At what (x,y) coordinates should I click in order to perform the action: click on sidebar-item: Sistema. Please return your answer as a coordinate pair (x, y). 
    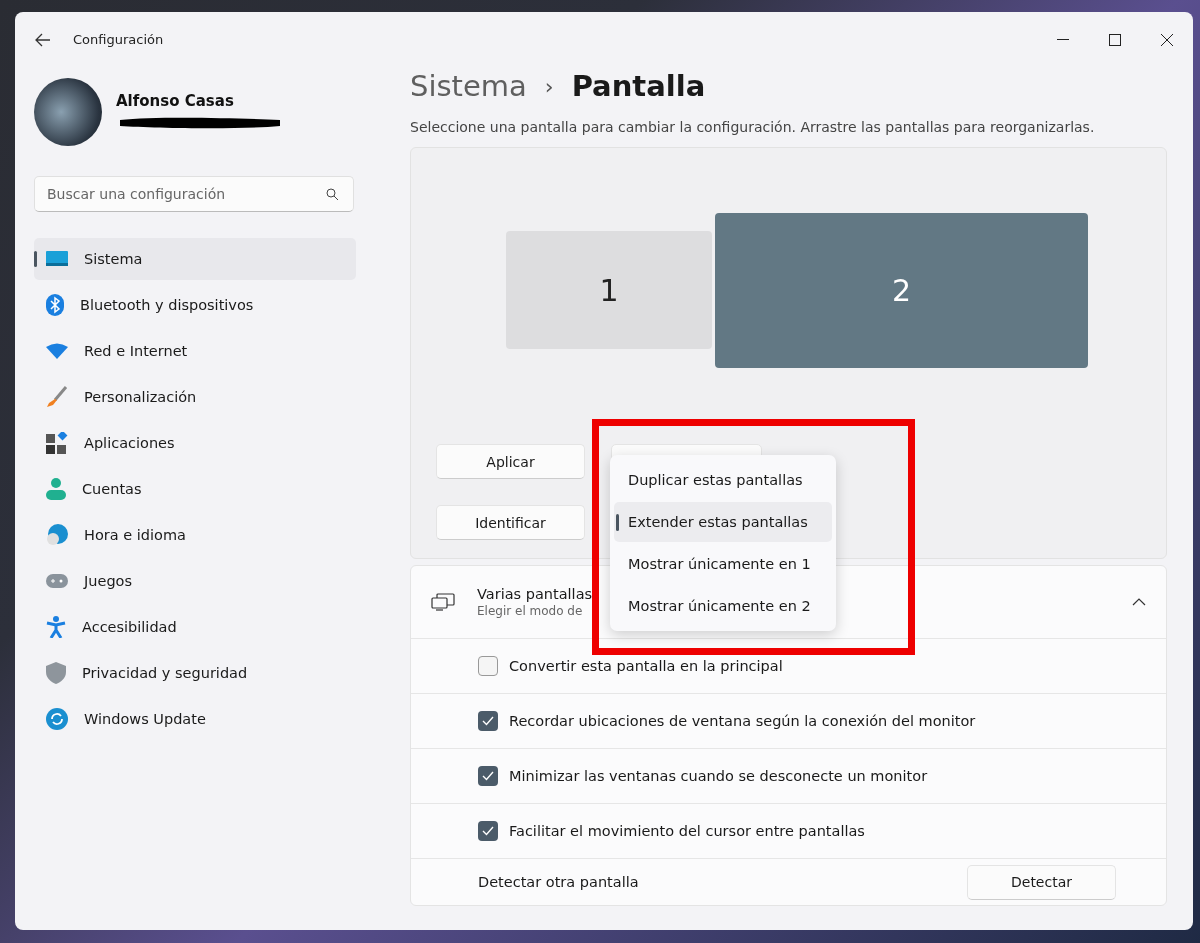
    Looking at the image, I should click on (195, 259).